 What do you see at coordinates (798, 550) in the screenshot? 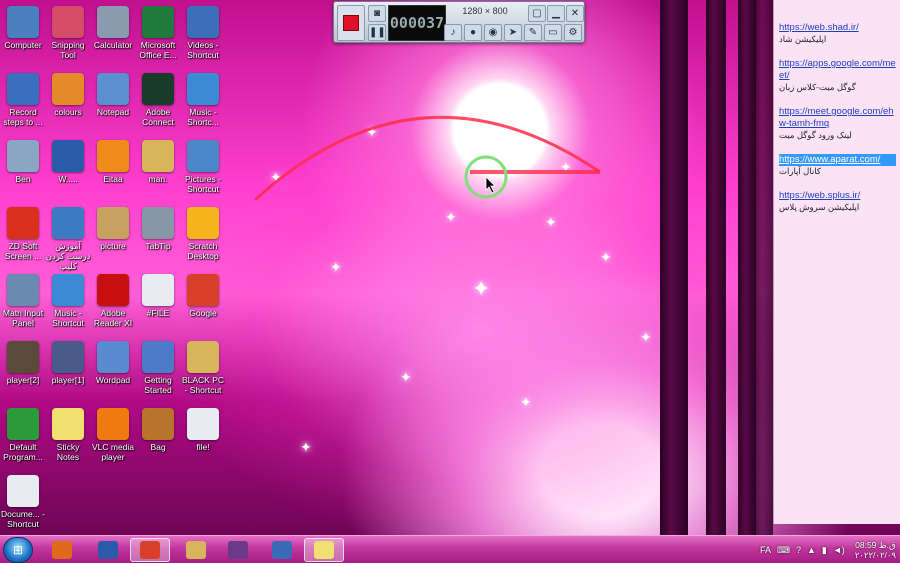
I see `help-icon: ?` at bounding box center [798, 550].